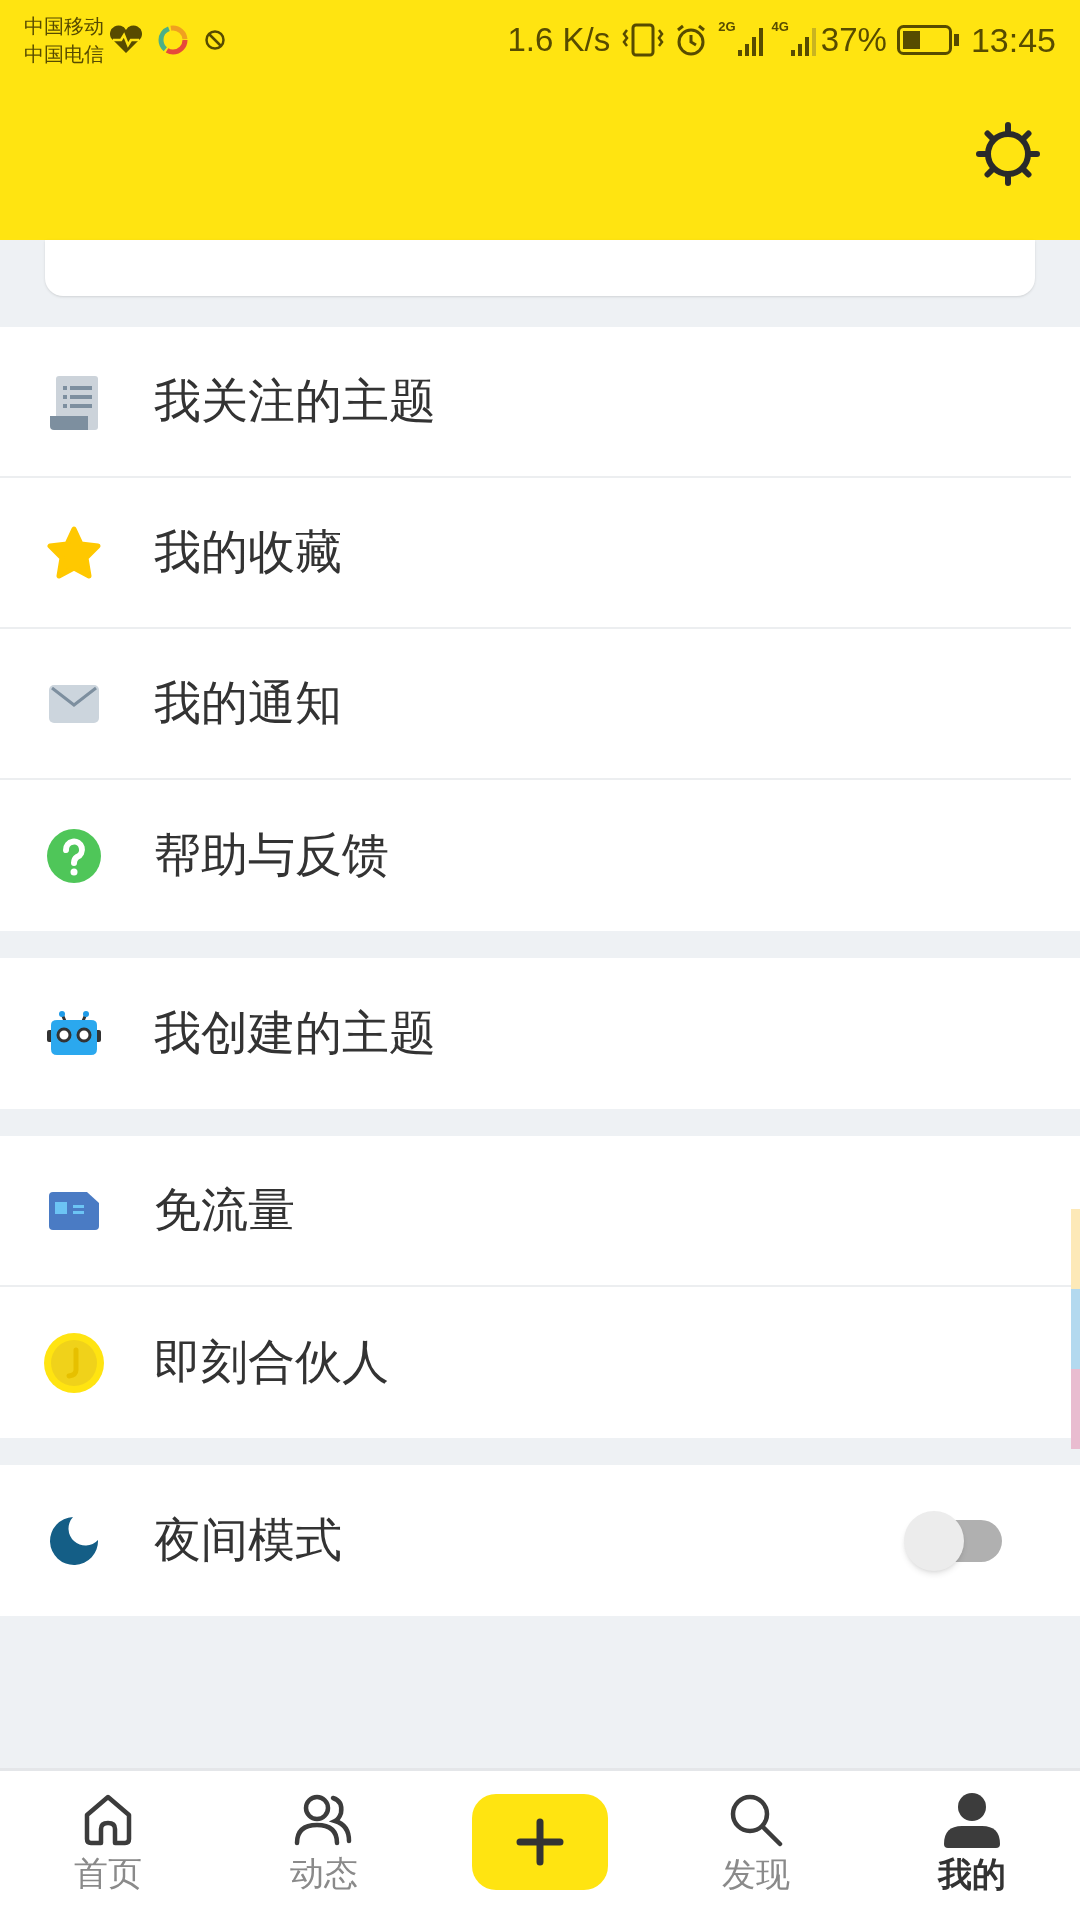 This screenshot has height=1920, width=1080. I want to click on network-type: 2G, so click(727, 27).